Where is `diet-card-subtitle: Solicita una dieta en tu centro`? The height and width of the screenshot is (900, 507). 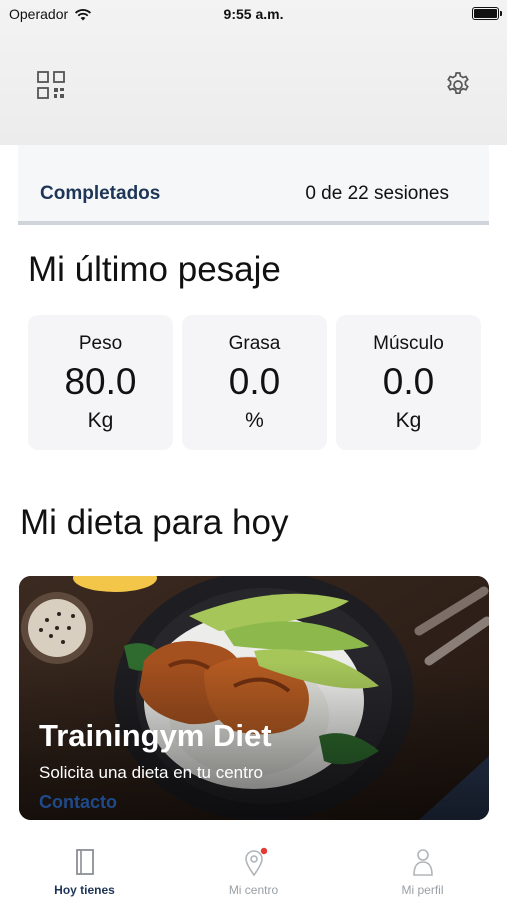
diet-card-subtitle: Solicita una dieta en tu centro is located at coordinates (151, 772).